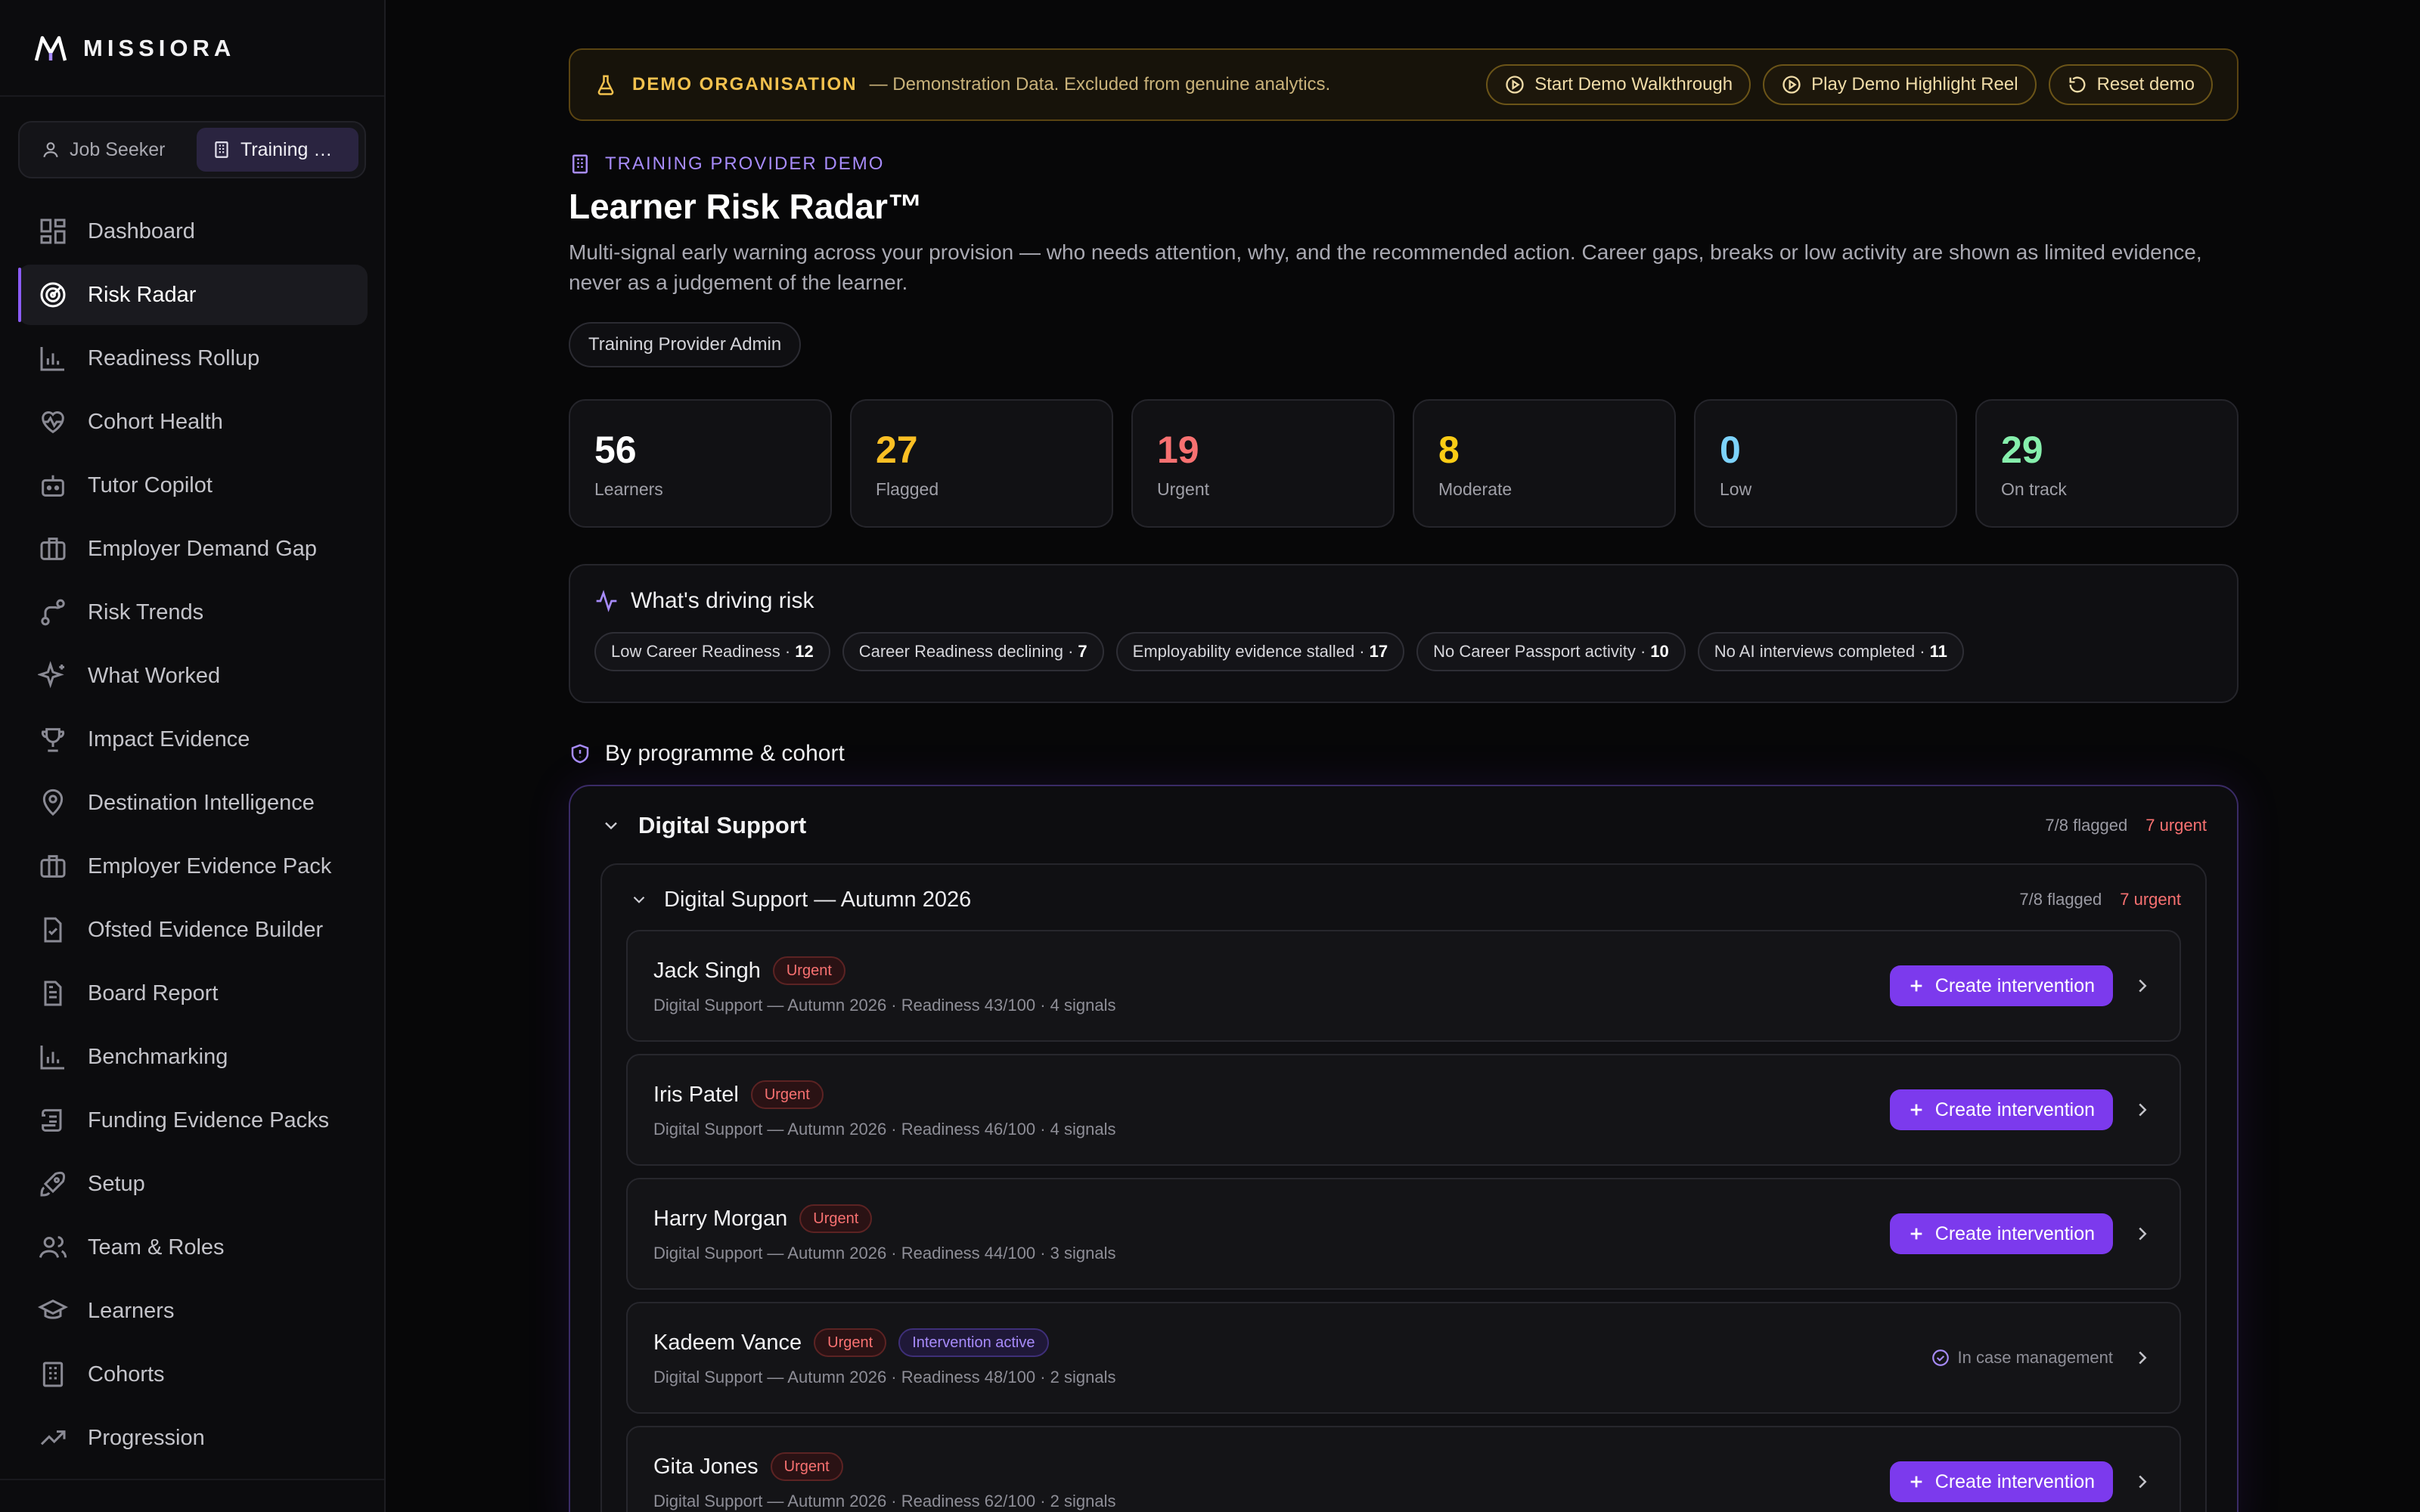  I want to click on sidebar-item-label: Team & Roles, so click(156, 1247).